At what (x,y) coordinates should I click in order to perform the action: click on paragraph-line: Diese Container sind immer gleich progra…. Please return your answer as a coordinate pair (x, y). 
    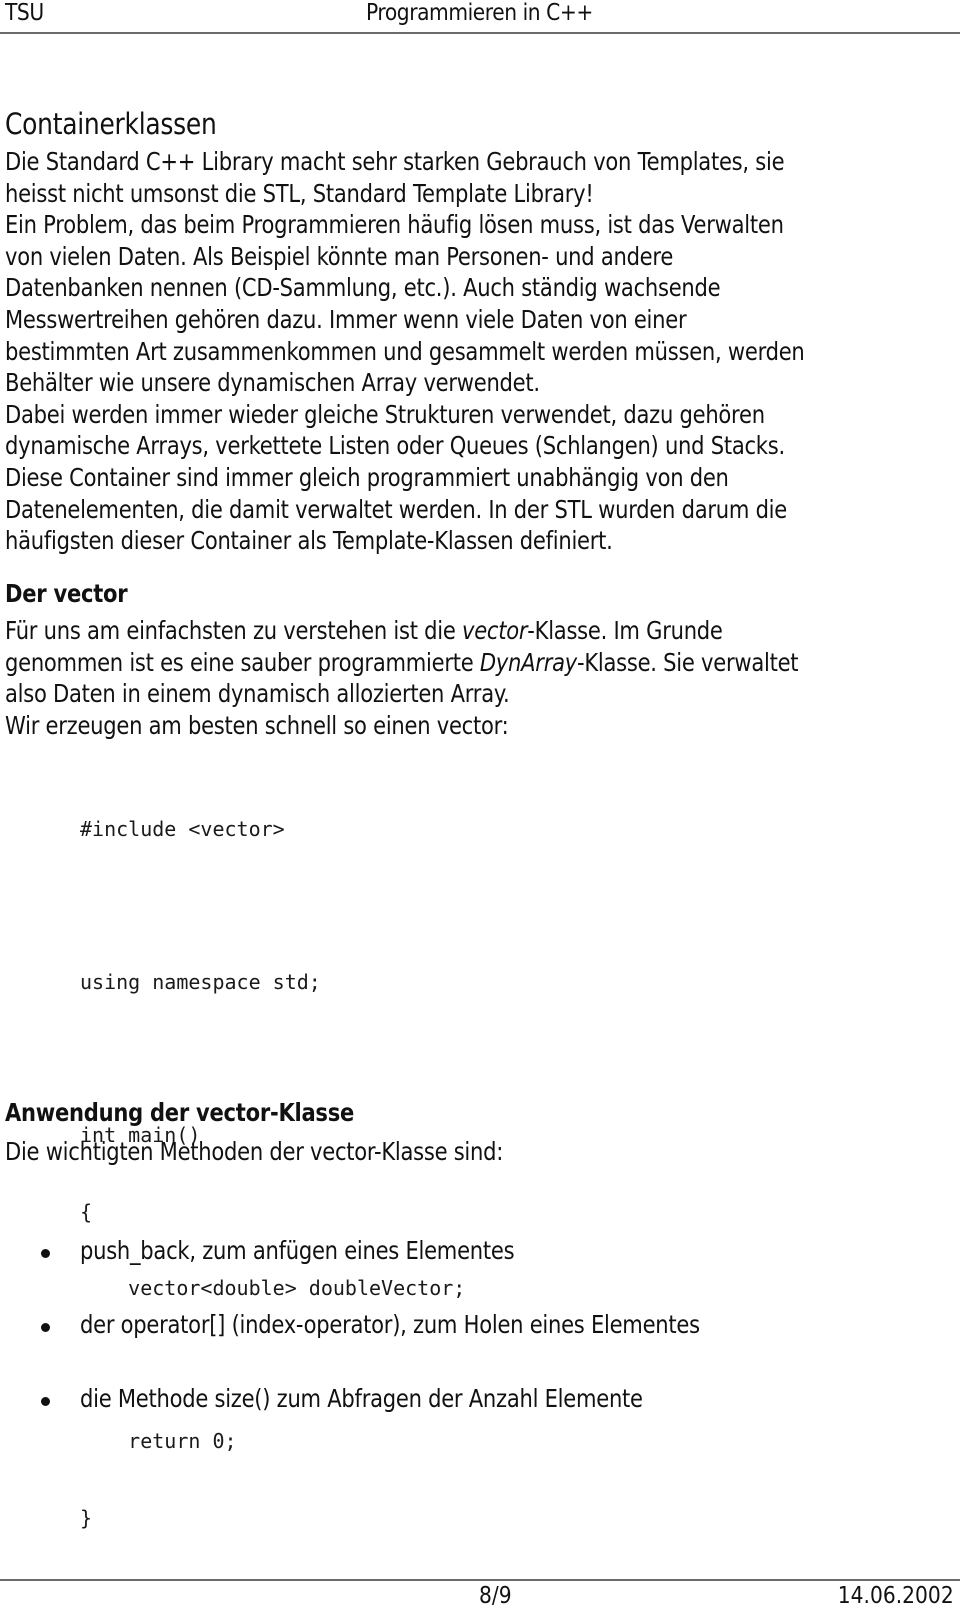
    Looking at the image, I should click on (367, 477).